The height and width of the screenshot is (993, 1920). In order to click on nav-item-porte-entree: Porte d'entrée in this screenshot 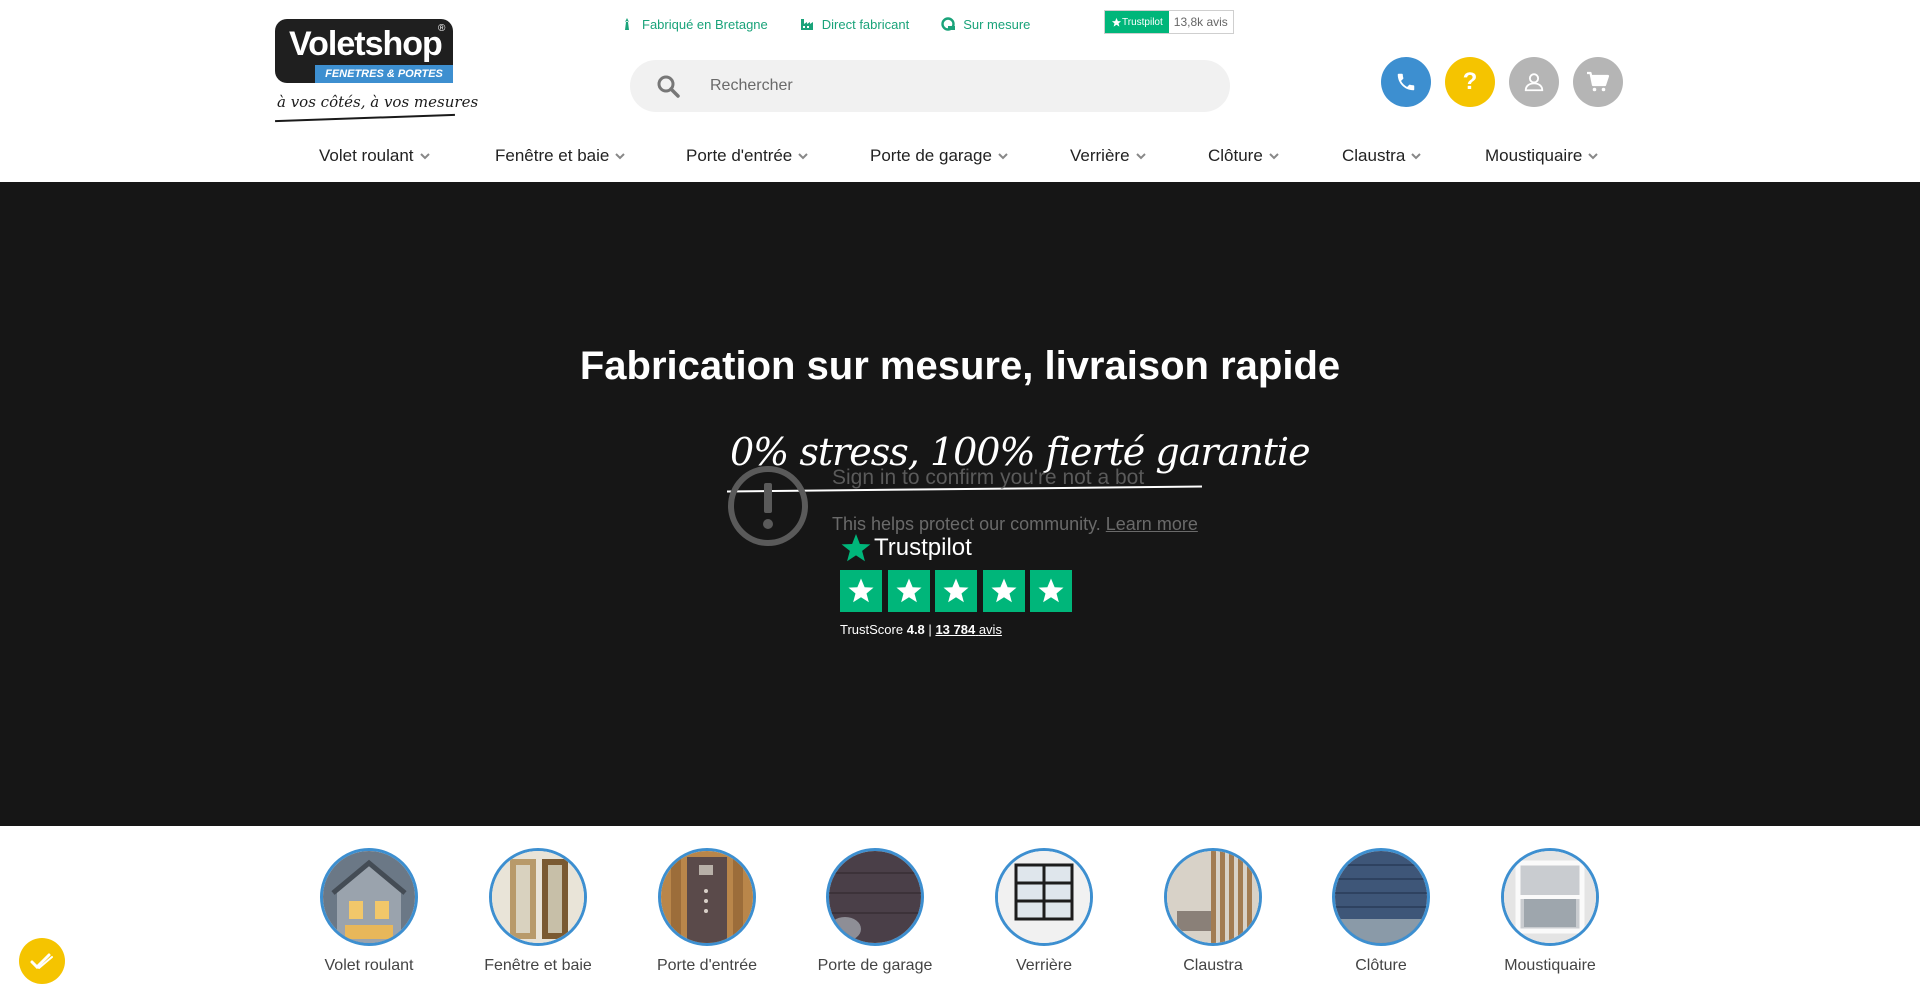, I will do `click(747, 156)`.